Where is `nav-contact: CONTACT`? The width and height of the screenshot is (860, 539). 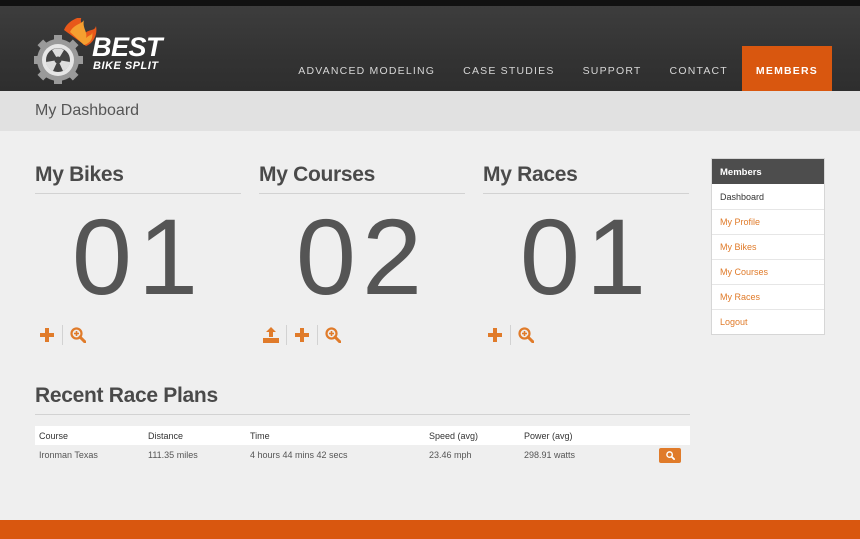
nav-contact: CONTACT is located at coordinates (699, 68).